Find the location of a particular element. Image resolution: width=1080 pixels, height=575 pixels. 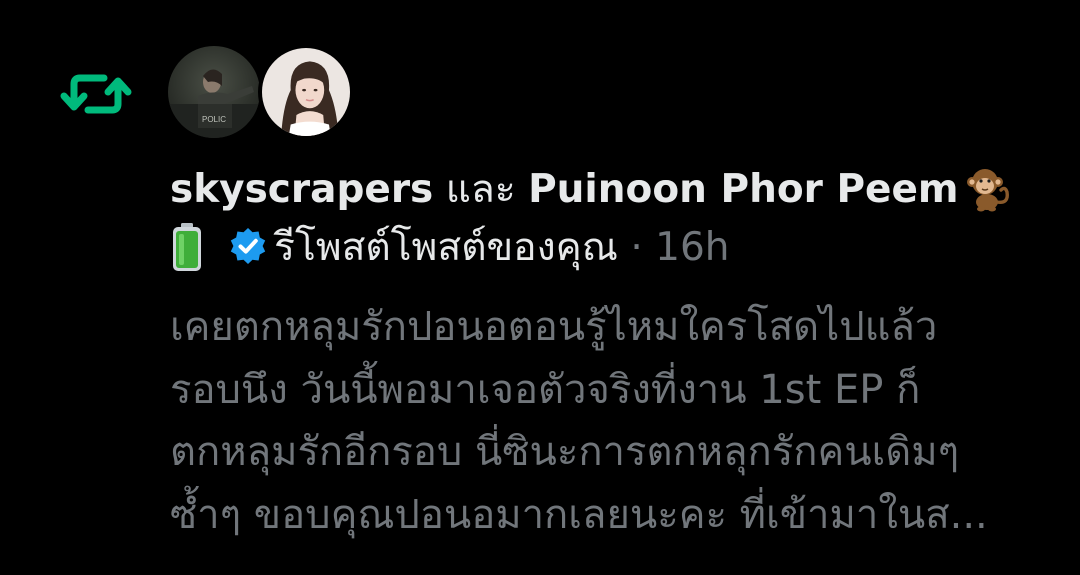

svg-text: POLIC is located at coordinates (214, 119).